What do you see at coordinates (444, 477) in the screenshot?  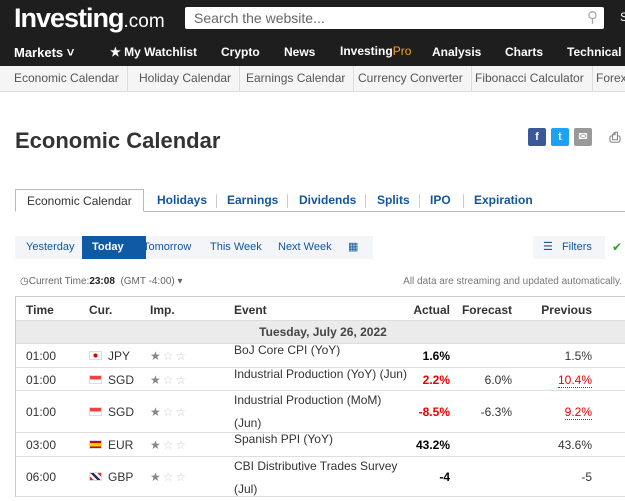 I see `actual-value: -4` at bounding box center [444, 477].